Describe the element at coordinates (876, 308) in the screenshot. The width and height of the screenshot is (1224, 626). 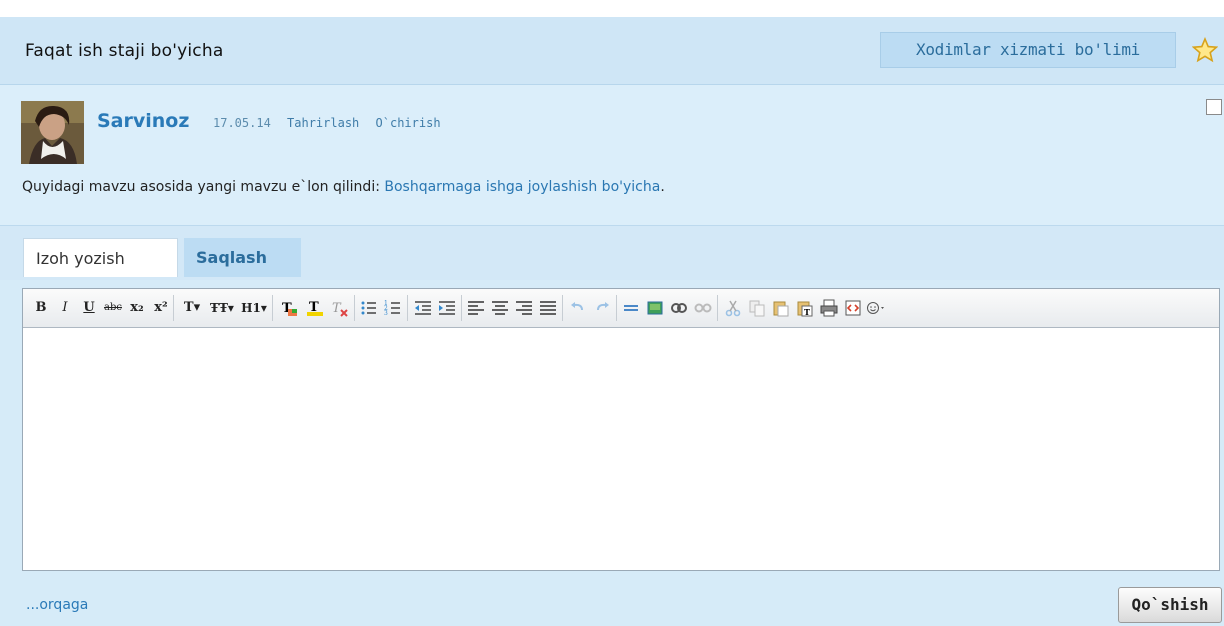
I see `emoticon-dropdown-icon` at that location.